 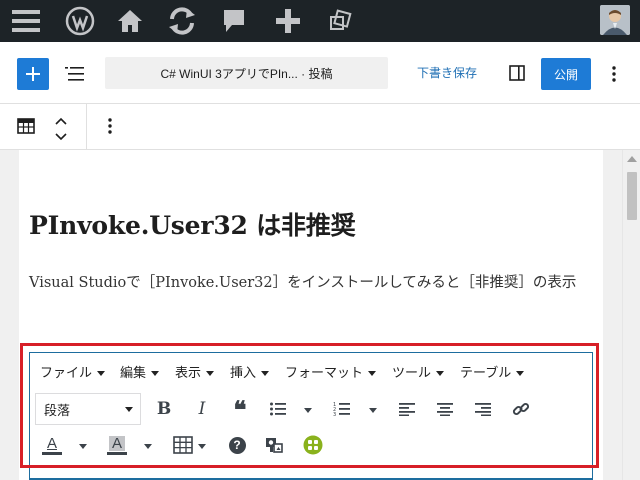 I want to click on editor-header: C# WinUI 3アプリでPIn... · 投稿 下書き保存 公開, so click(x=320, y=73).